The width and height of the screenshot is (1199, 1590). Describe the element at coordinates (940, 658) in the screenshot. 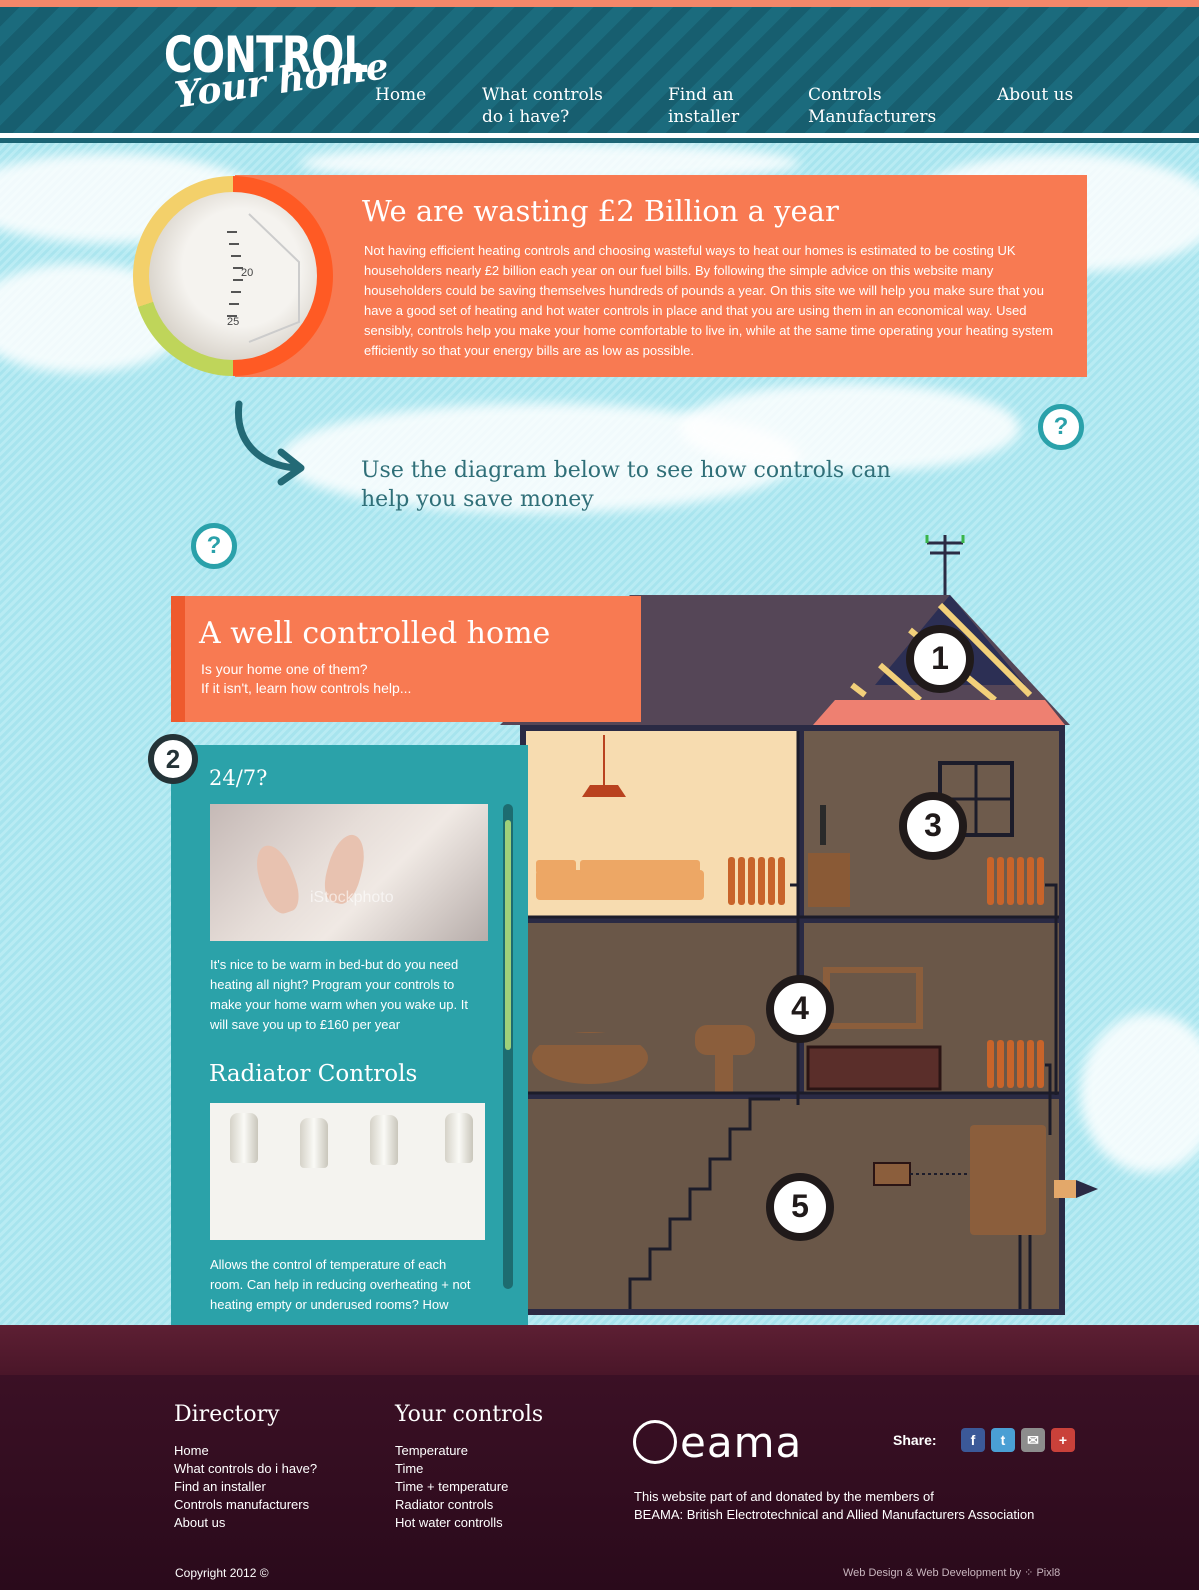

I see `marker-1-label: 1` at that location.